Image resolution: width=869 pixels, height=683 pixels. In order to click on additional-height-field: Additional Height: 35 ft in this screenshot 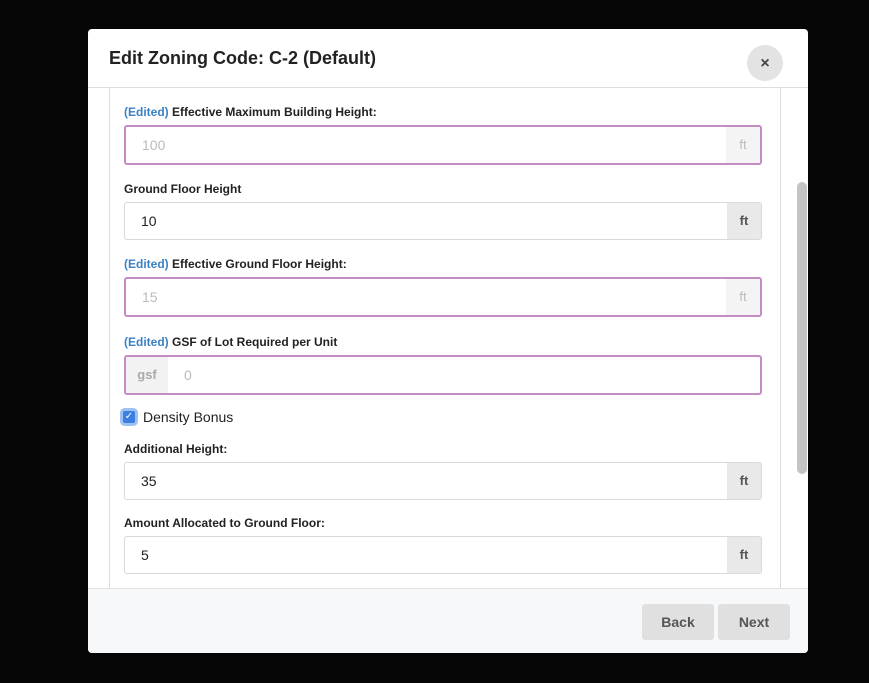, I will do `click(443, 471)`.